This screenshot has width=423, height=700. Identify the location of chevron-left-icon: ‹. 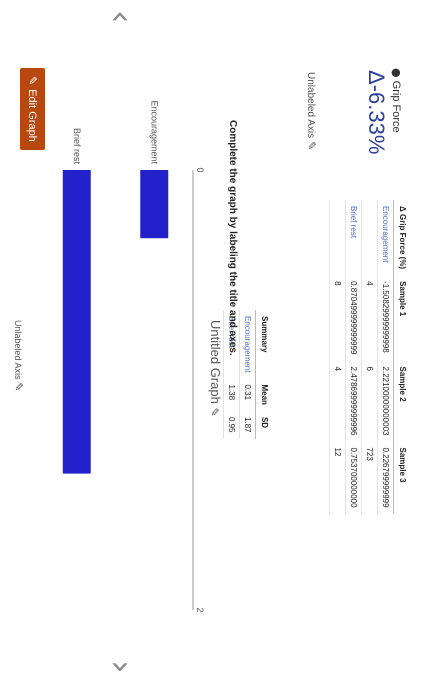
(121, 17).